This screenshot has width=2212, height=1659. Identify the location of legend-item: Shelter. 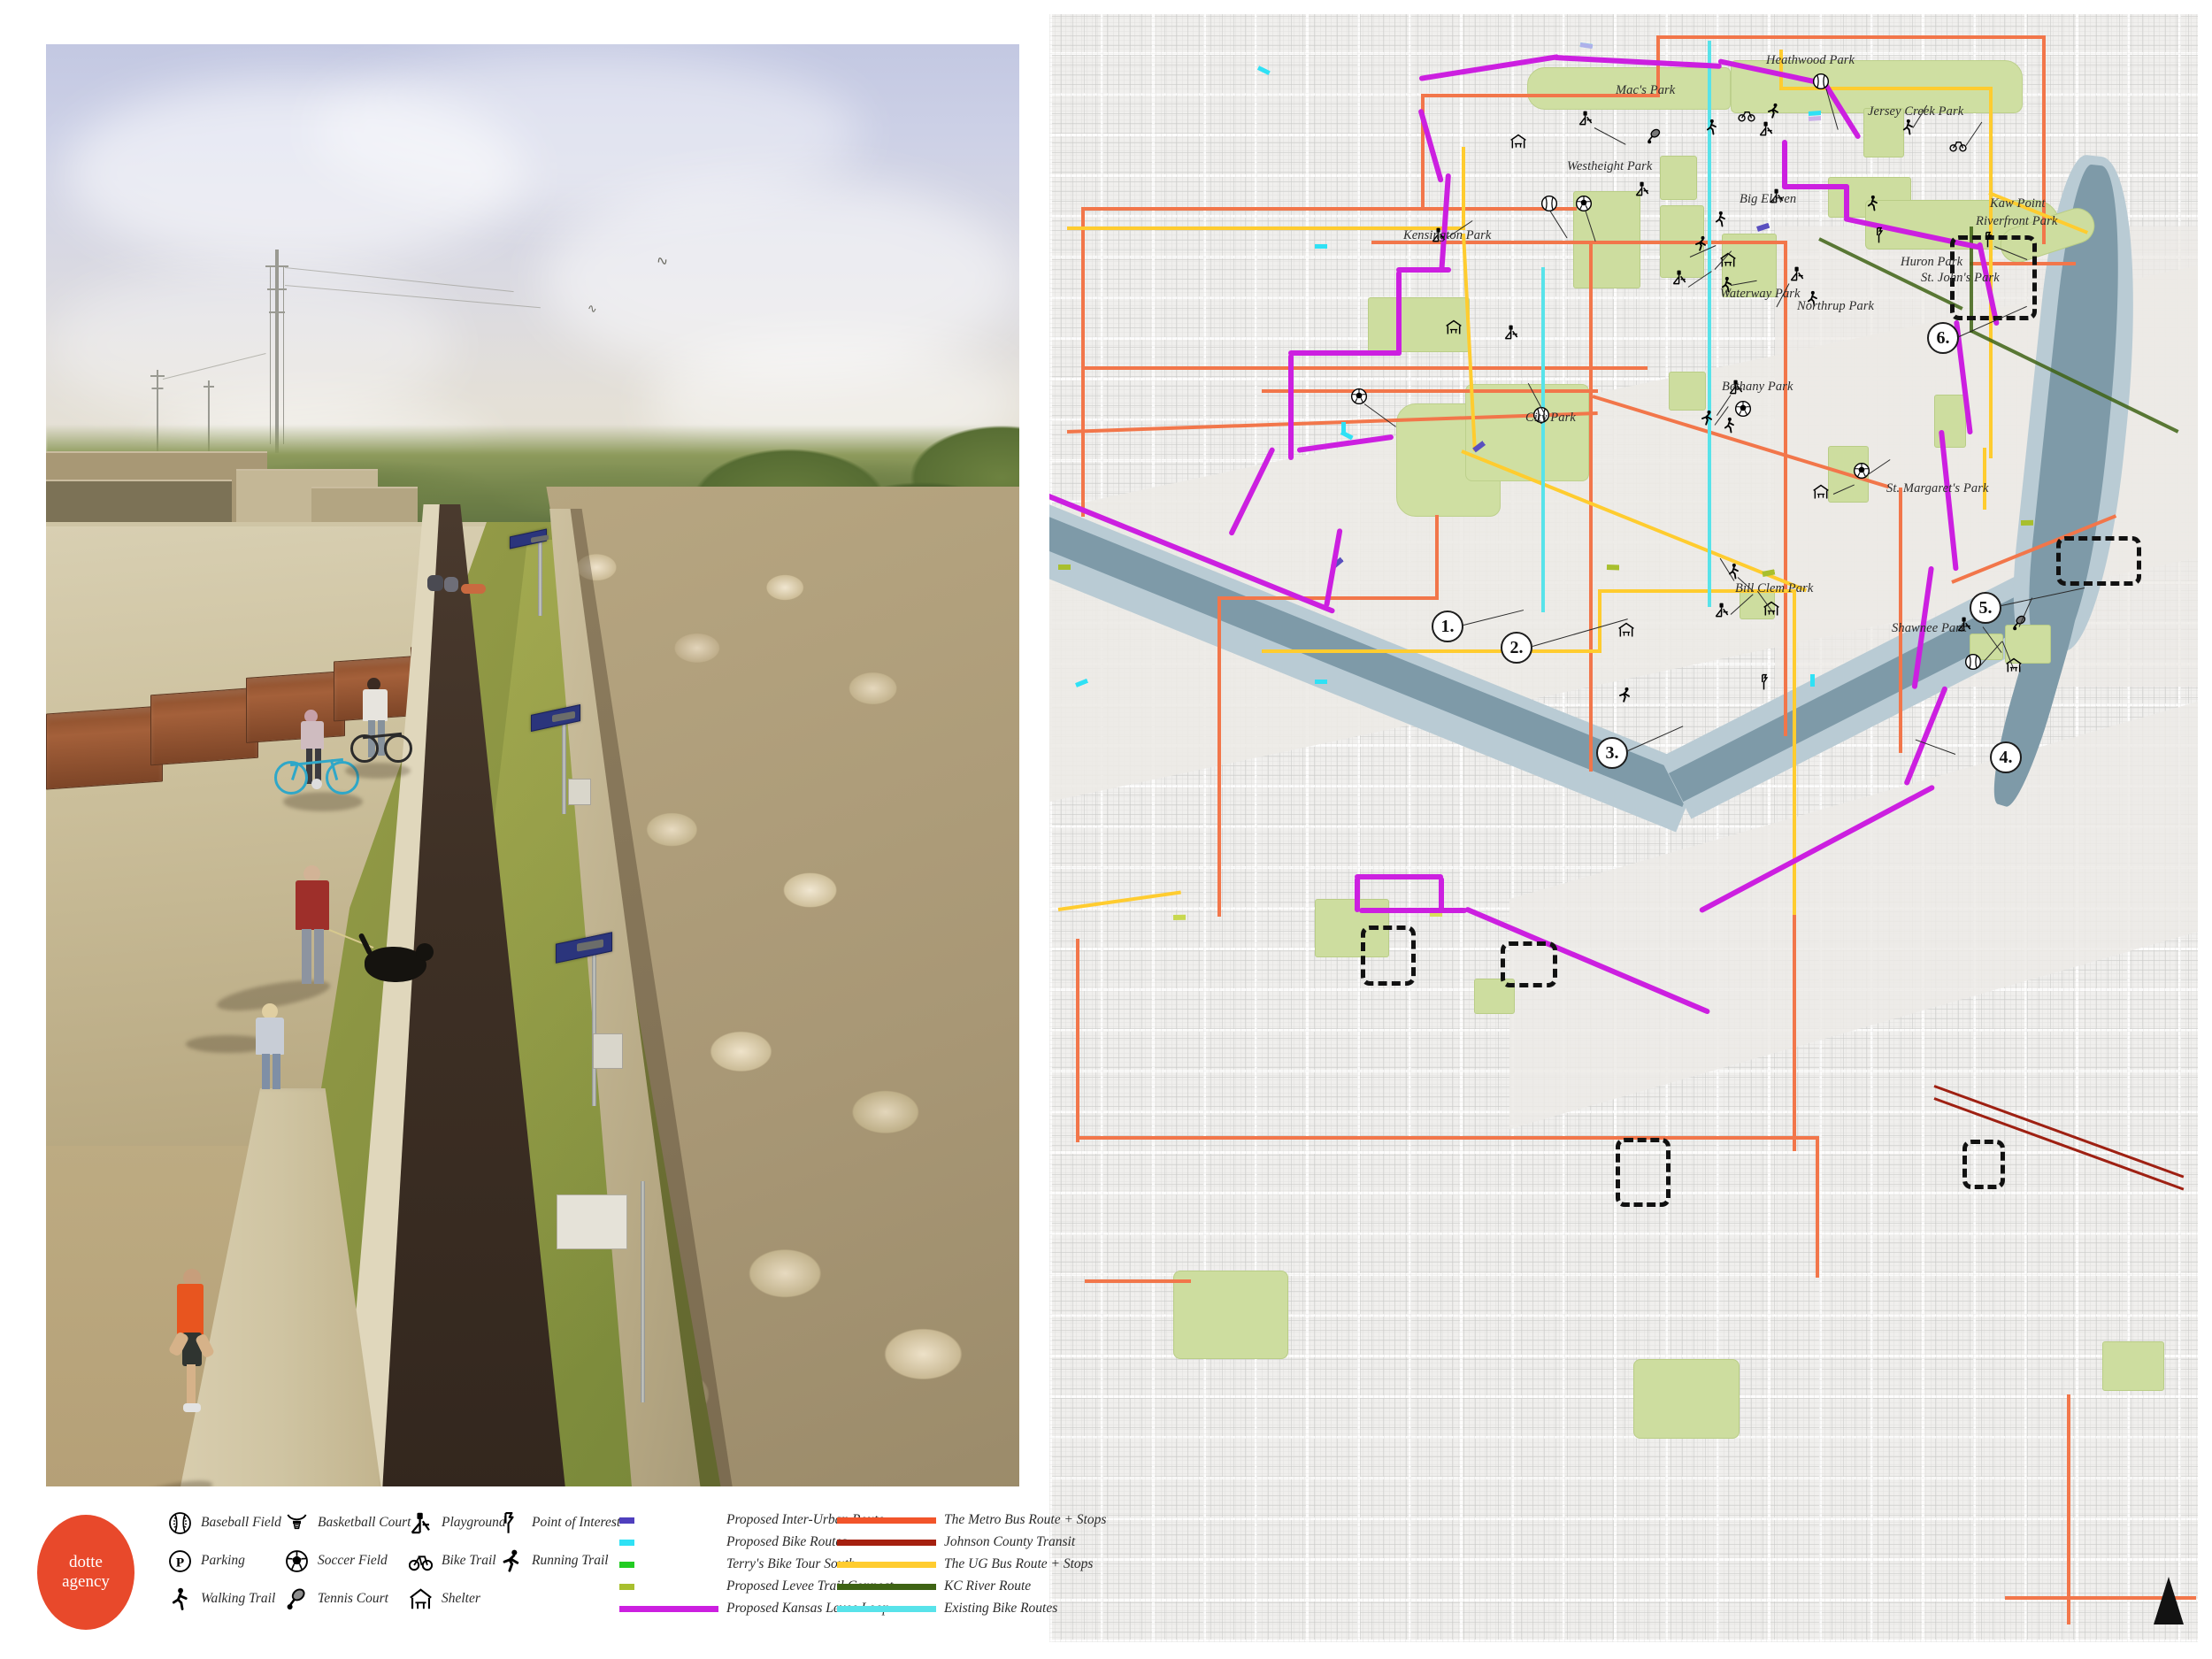
(443, 1599).